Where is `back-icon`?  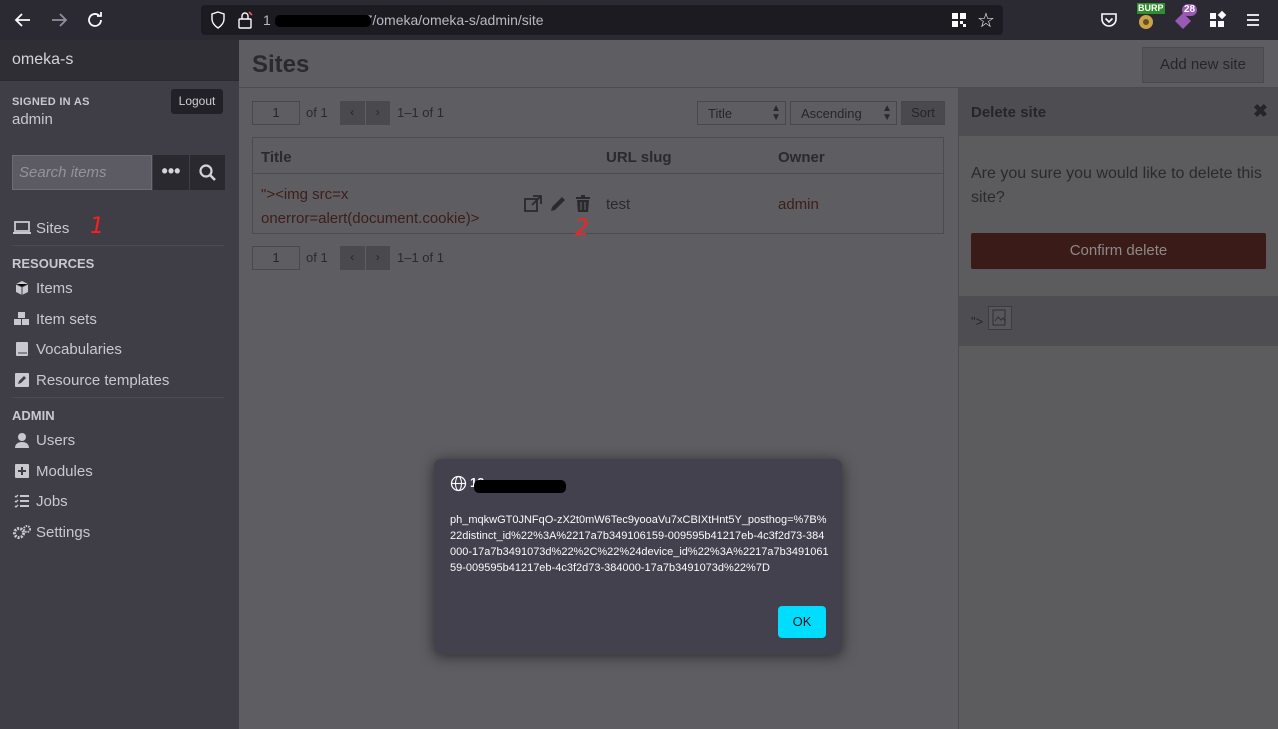
back-icon is located at coordinates (23, 20).